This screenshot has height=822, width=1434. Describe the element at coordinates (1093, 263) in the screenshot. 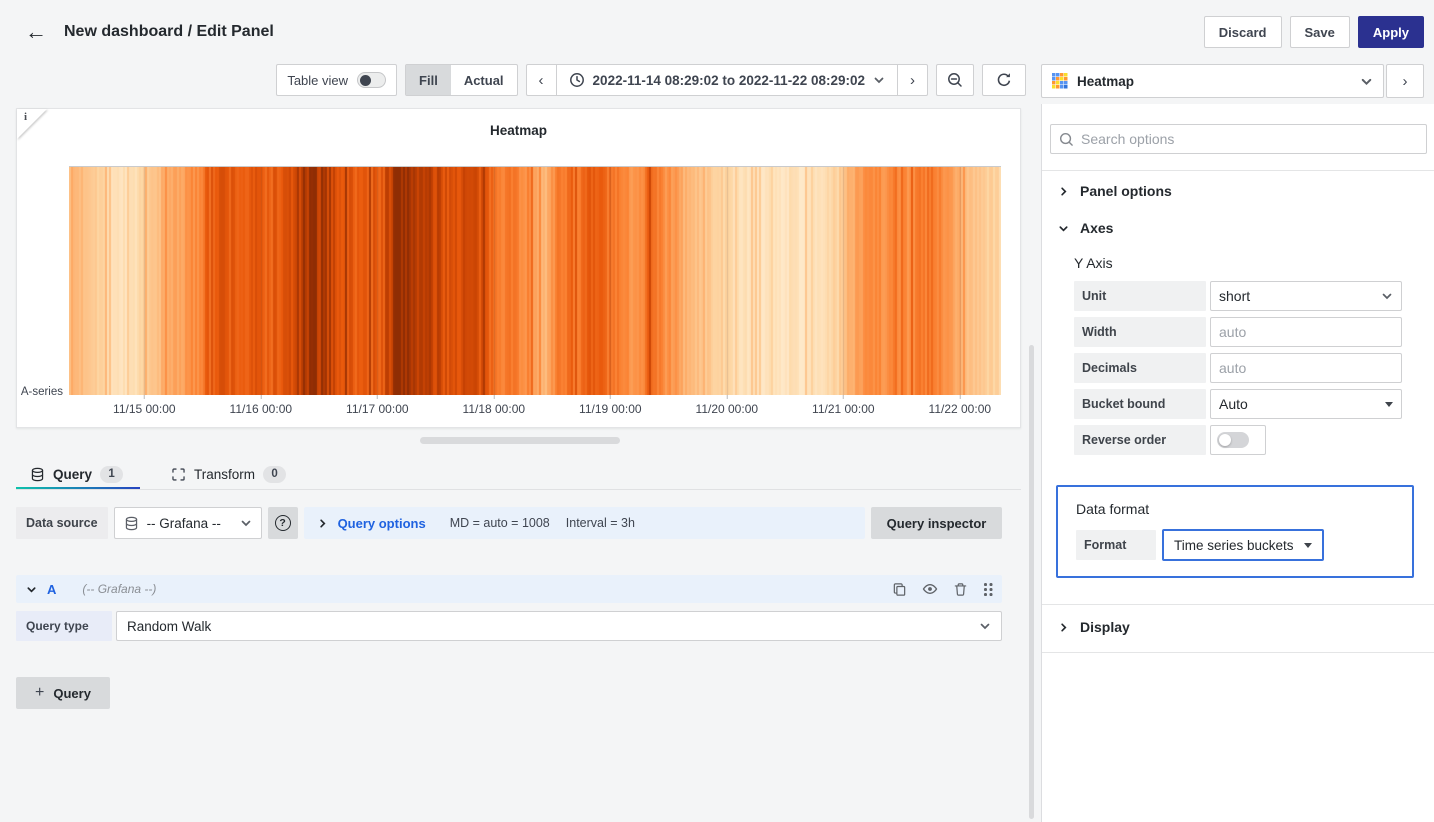

I see `y-axis-heading: Y Axis` at that location.